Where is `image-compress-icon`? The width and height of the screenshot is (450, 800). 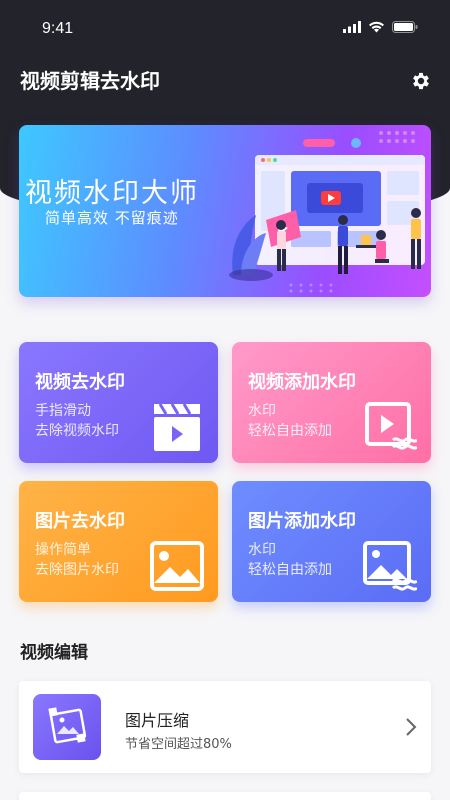
image-compress-icon is located at coordinates (67, 727).